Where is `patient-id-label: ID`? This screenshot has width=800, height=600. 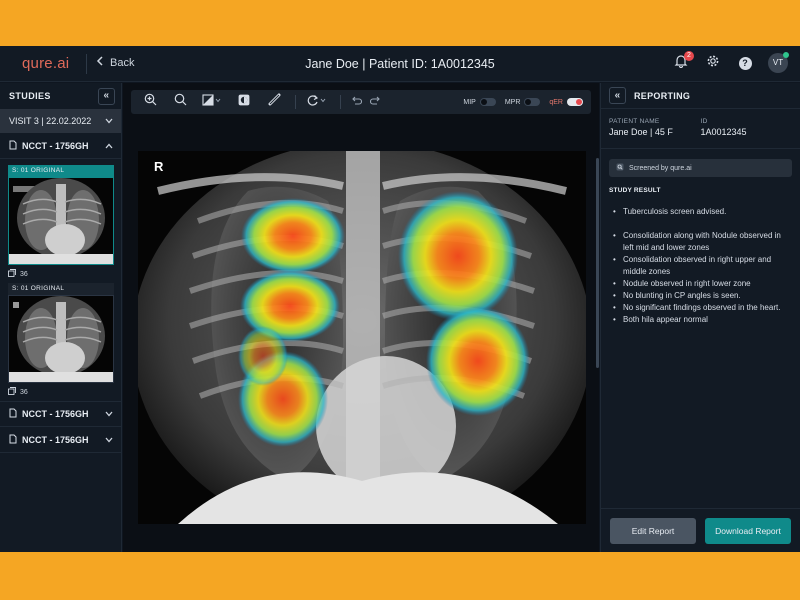
patient-id-label: ID is located at coordinates (704, 121).